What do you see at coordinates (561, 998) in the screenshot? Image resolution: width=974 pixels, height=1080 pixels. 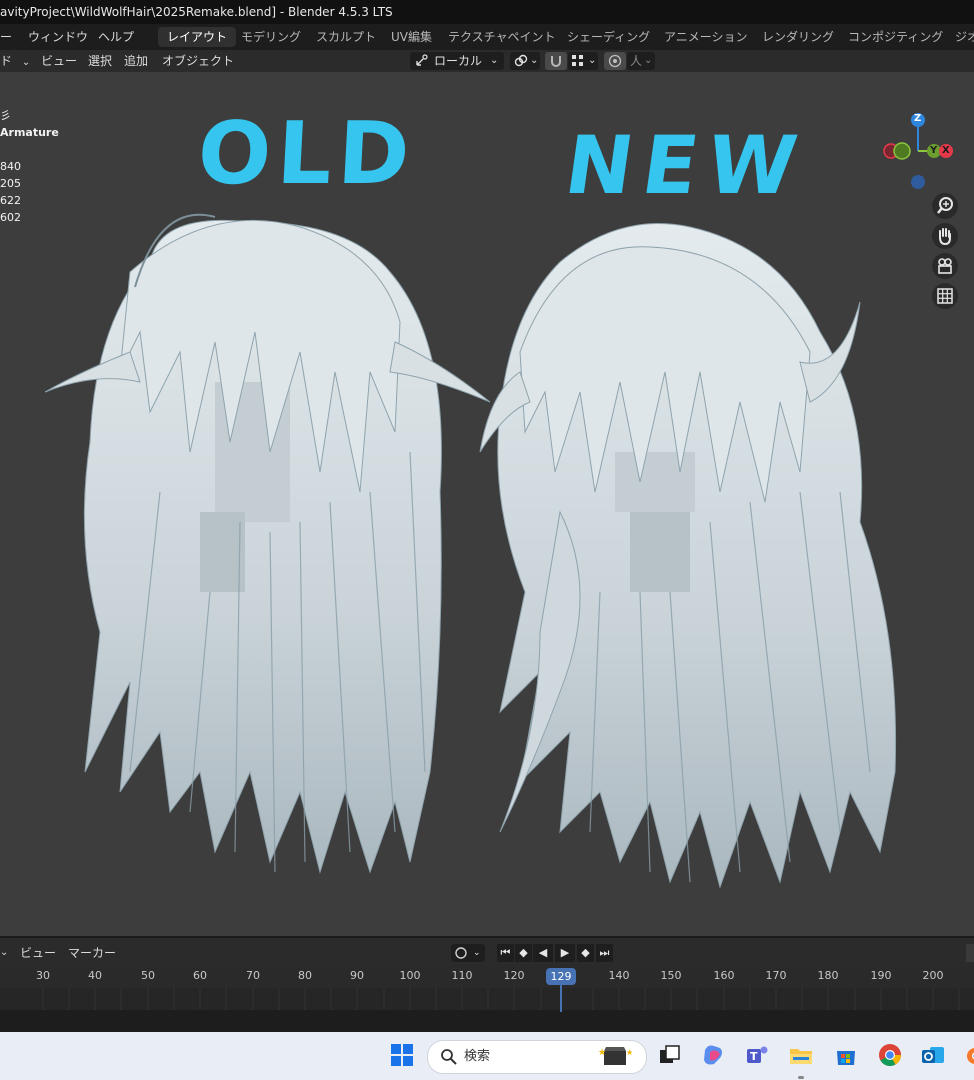 I see `playhead-line` at bounding box center [561, 998].